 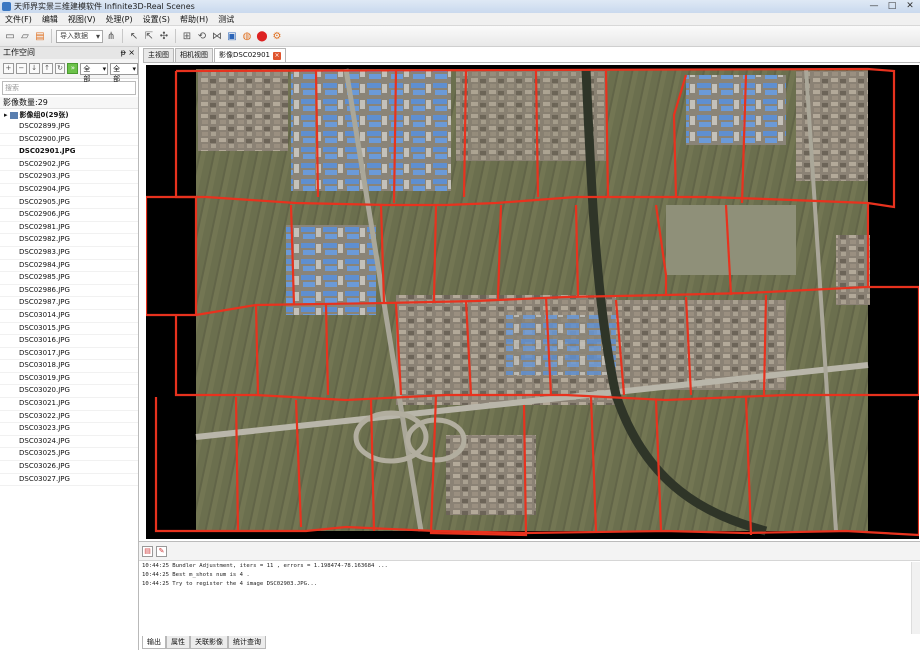 What do you see at coordinates (217, 36) in the screenshot?
I see `mesh-icon: ⋈` at bounding box center [217, 36].